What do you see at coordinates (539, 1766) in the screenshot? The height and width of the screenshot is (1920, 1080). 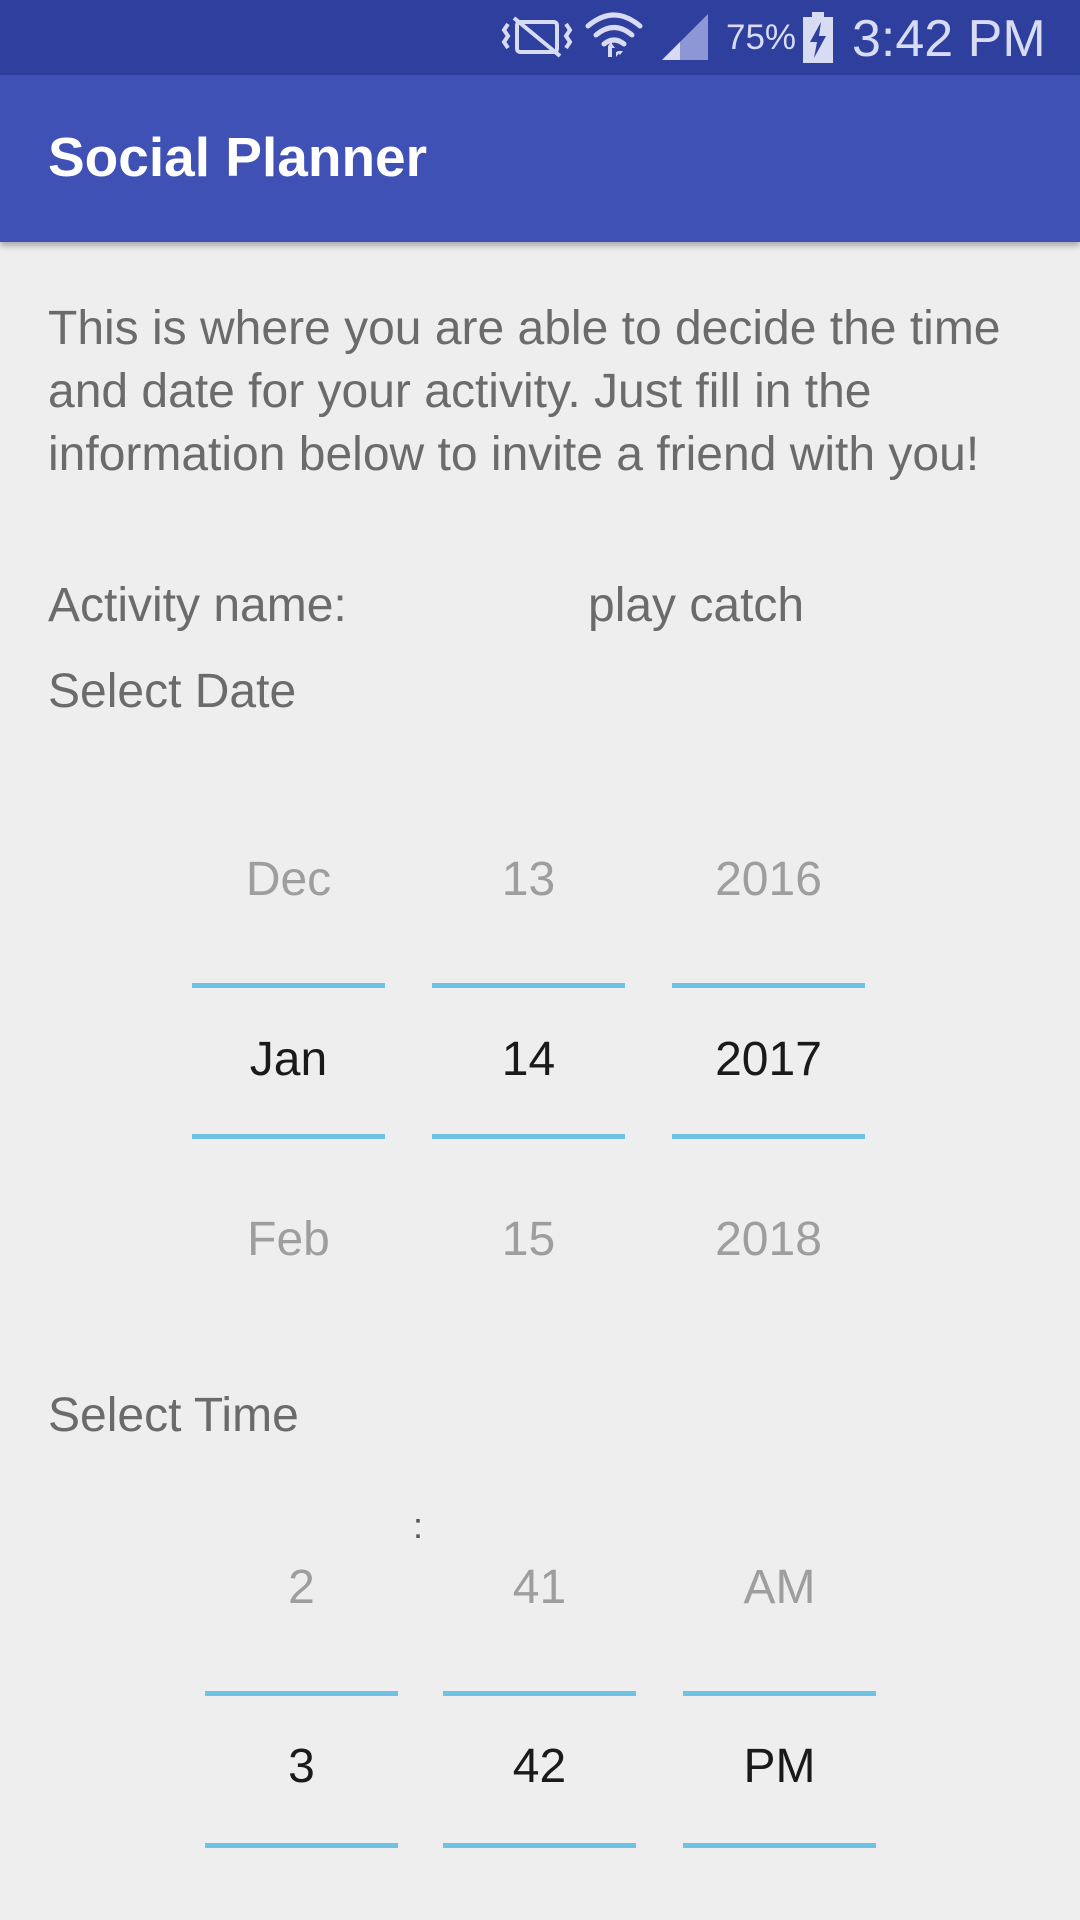 I see `minute-current: 42` at bounding box center [539, 1766].